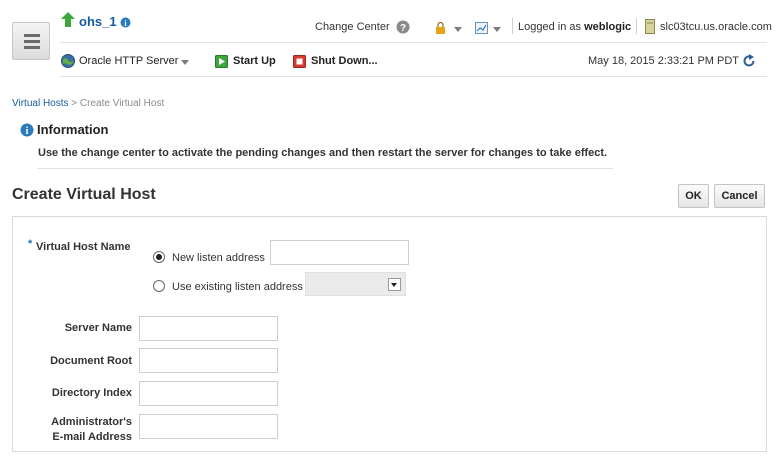 This screenshot has height=463, width=777. What do you see at coordinates (73, 129) in the screenshot?
I see `info-title: Information` at bounding box center [73, 129].